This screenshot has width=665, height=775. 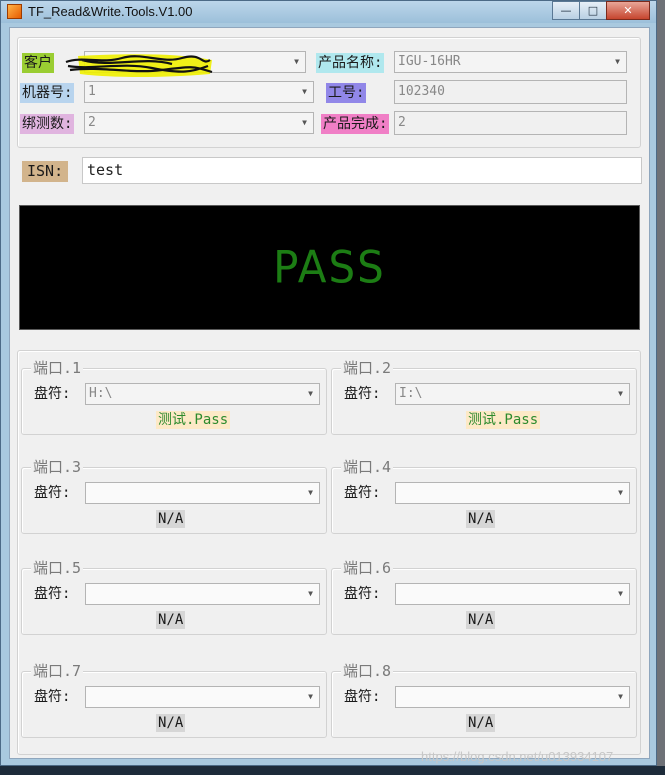 I want to click on product-name-label: 产品名称:, so click(x=350, y=63).